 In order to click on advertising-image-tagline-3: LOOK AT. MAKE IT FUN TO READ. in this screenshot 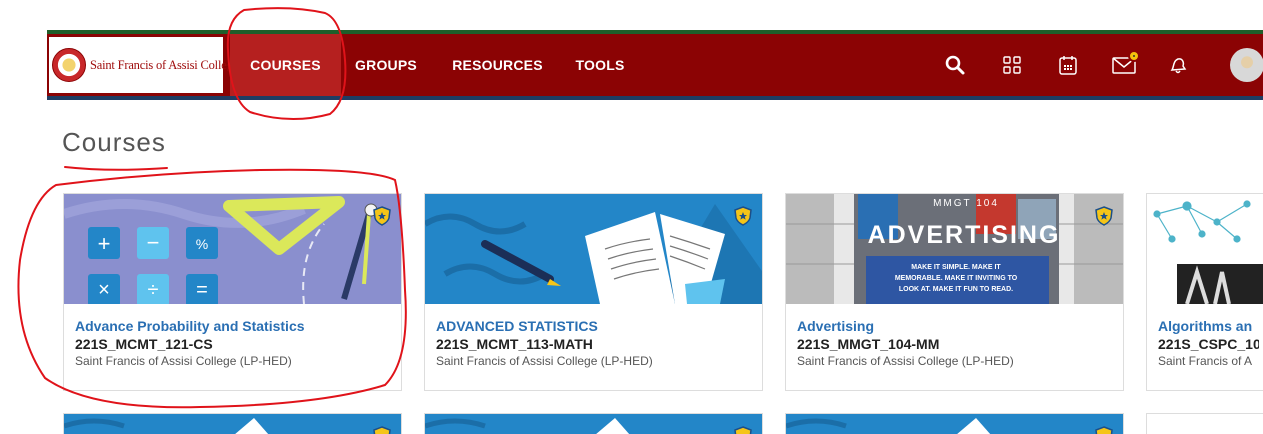, I will do `click(956, 289)`.